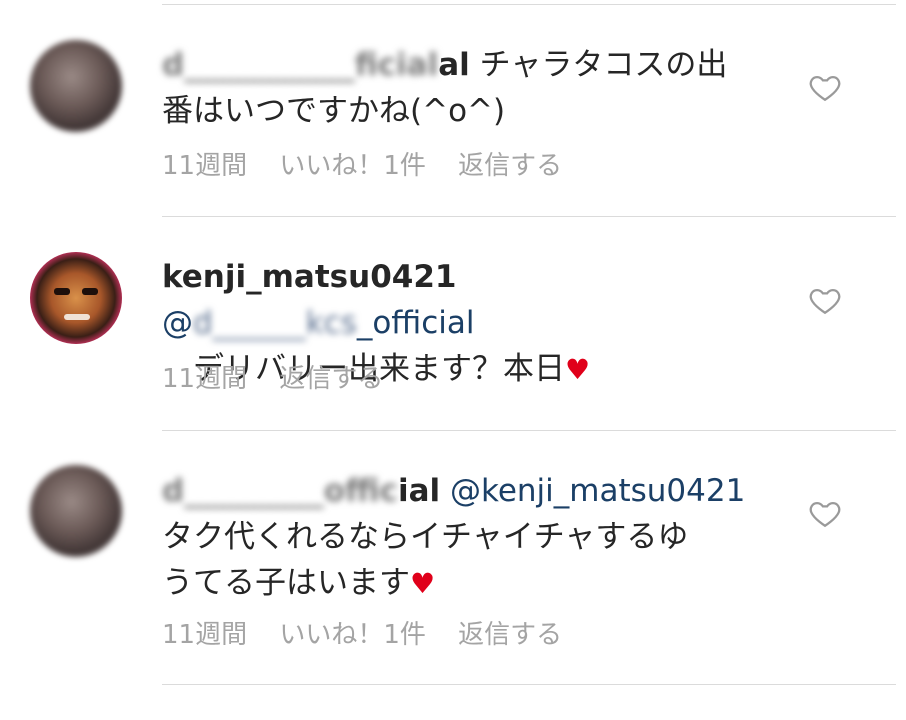 This screenshot has width=906, height=720. I want to click on divider-top, so click(529, 4).